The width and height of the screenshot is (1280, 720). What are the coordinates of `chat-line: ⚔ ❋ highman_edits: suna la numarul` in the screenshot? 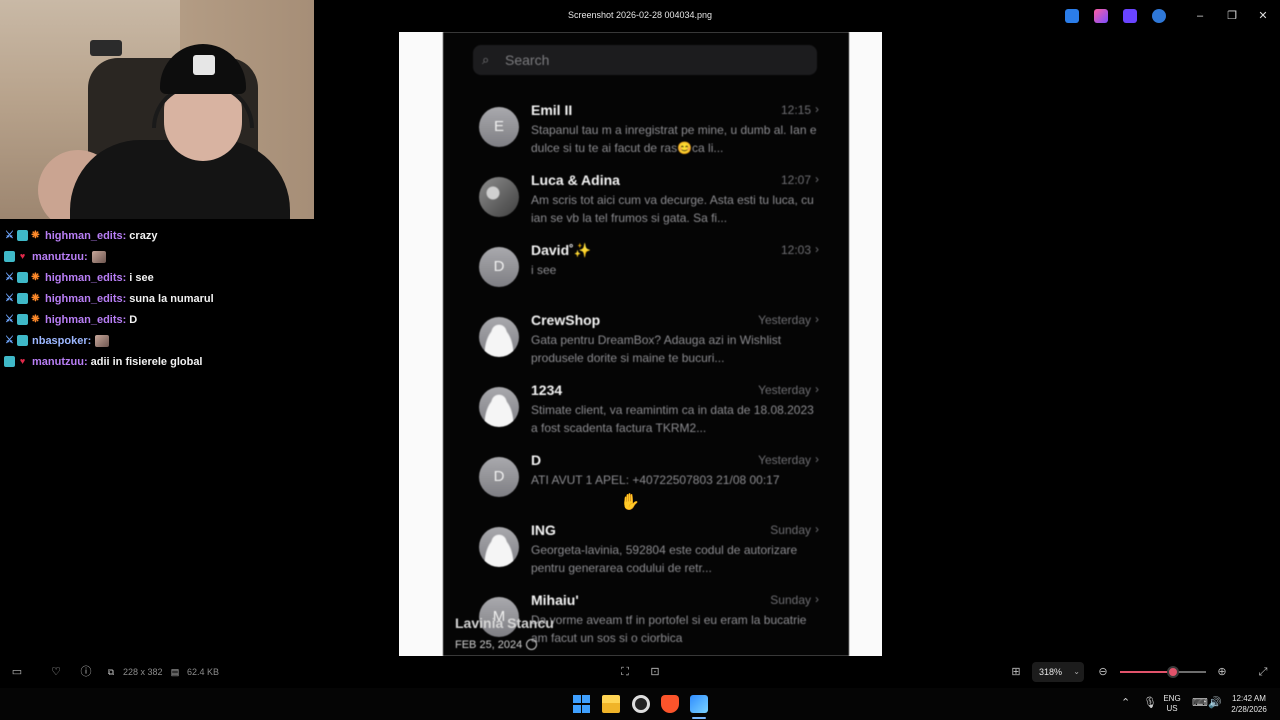 It's located at (109, 298).